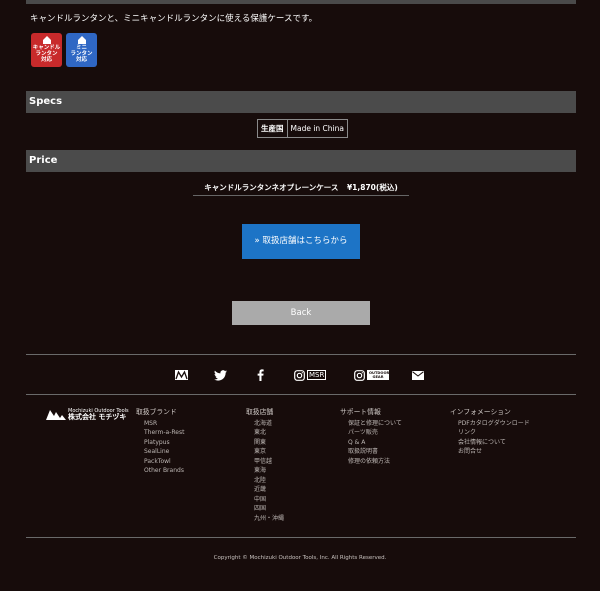 The width and height of the screenshot is (600, 591). I want to click on instagram-outdoor-gear-link: OUTDOOR GEAR, so click(371, 375).